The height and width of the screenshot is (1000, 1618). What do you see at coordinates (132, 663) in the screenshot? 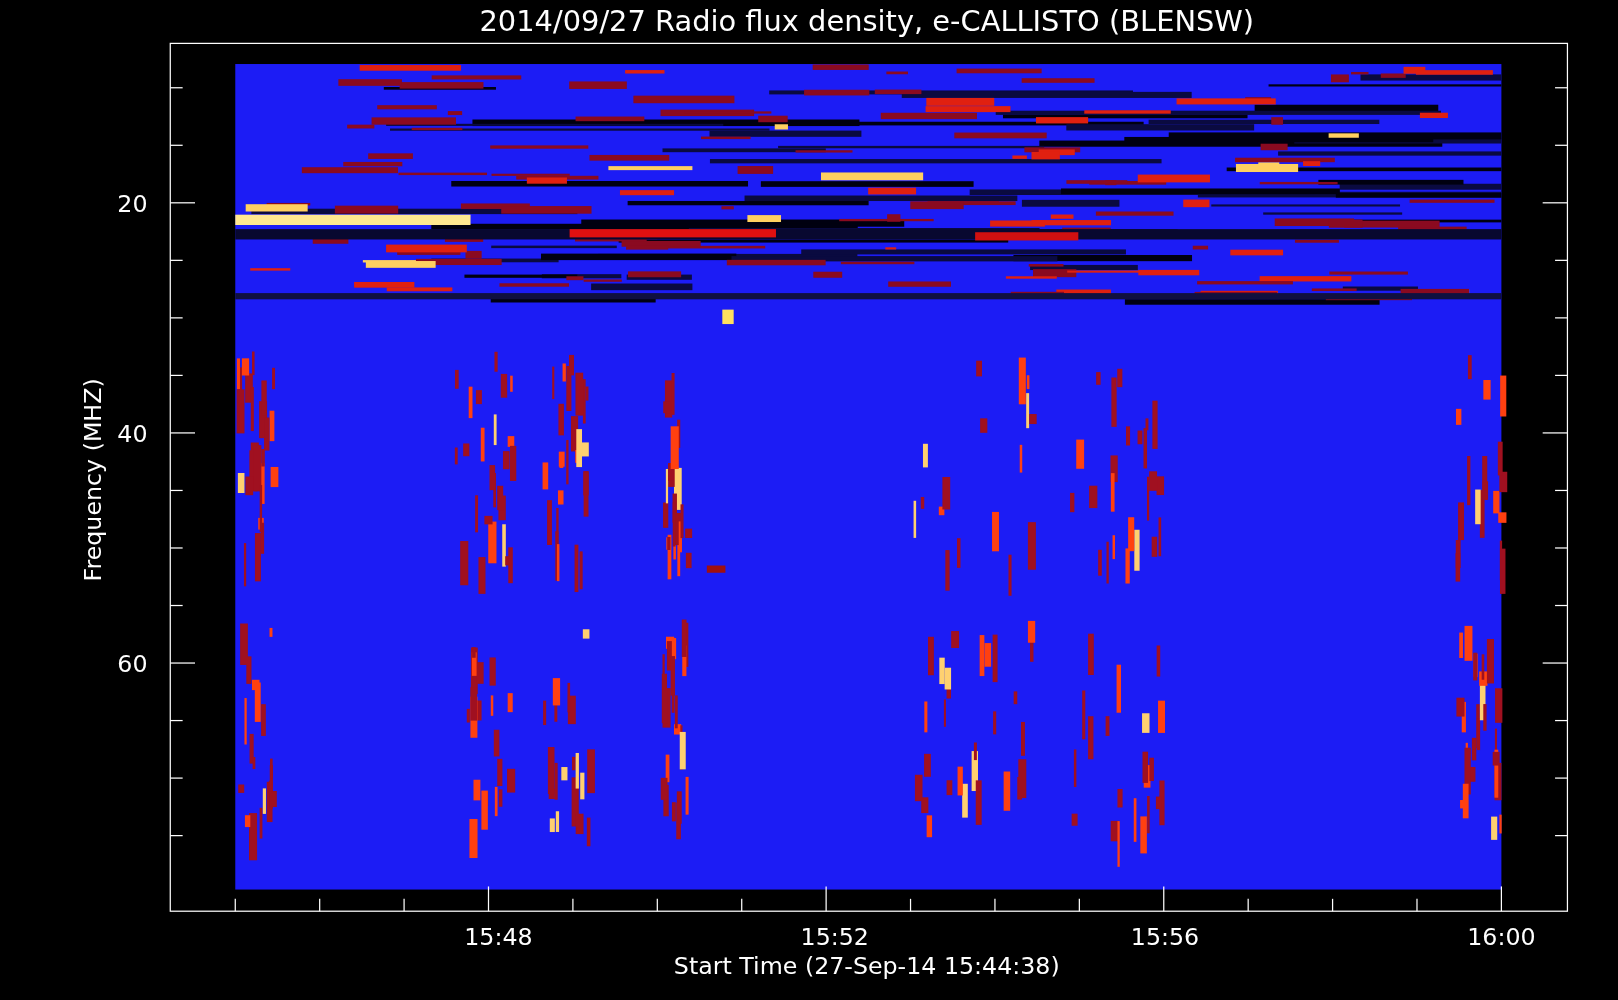
I see `tick-label: 60` at bounding box center [132, 663].